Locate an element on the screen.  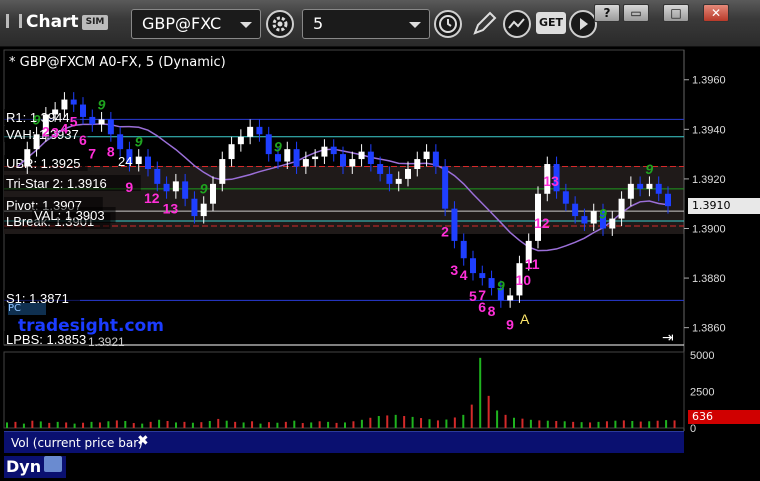
td-count-label: 7 is located at coordinates (92, 153).